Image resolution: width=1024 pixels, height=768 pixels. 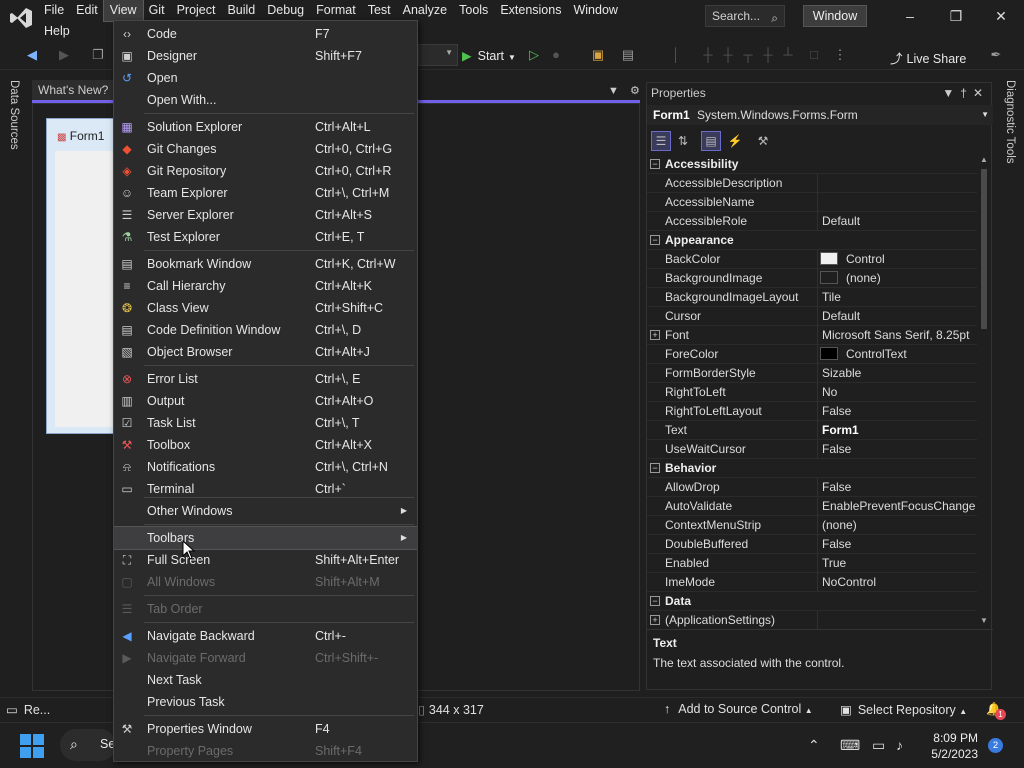 I want to click on property-row-usewaitcursor: UseWaitCursor False, so click(x=812, y=449).